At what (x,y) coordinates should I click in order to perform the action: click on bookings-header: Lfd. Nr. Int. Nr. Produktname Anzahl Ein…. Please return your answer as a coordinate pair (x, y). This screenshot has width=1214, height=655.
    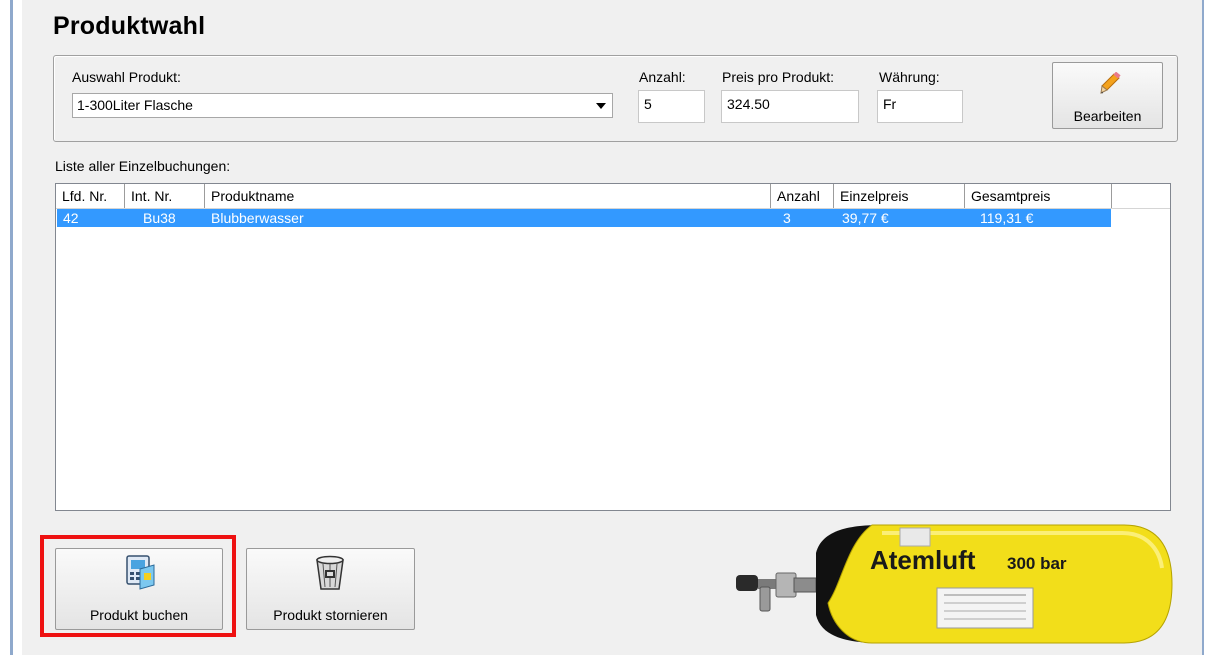
    Looking at the image, I should click on (613, 196).